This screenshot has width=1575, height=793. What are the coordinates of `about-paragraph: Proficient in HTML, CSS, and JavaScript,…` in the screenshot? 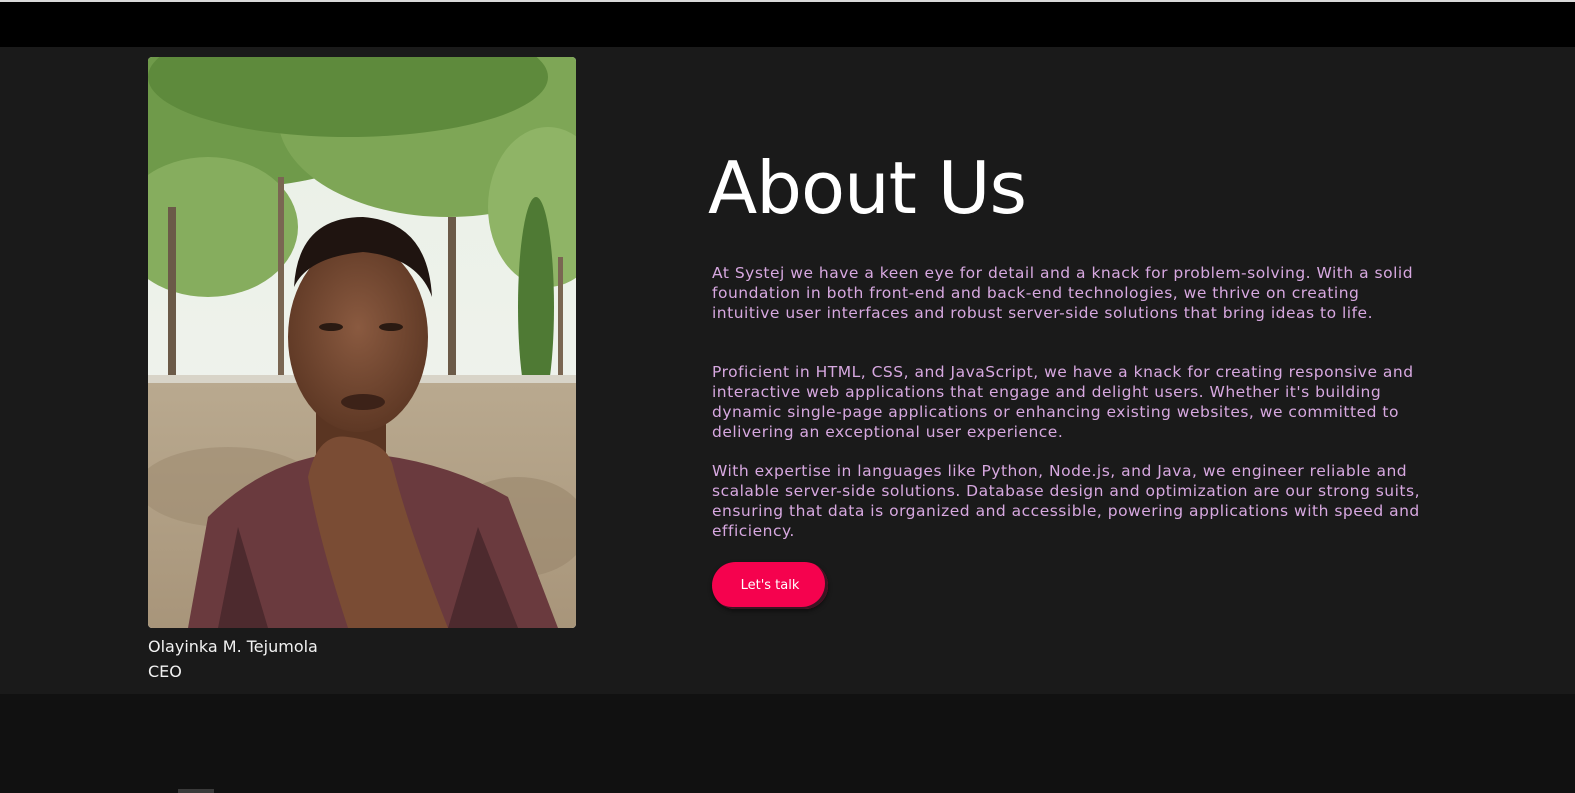 It's located at (1063, 402).